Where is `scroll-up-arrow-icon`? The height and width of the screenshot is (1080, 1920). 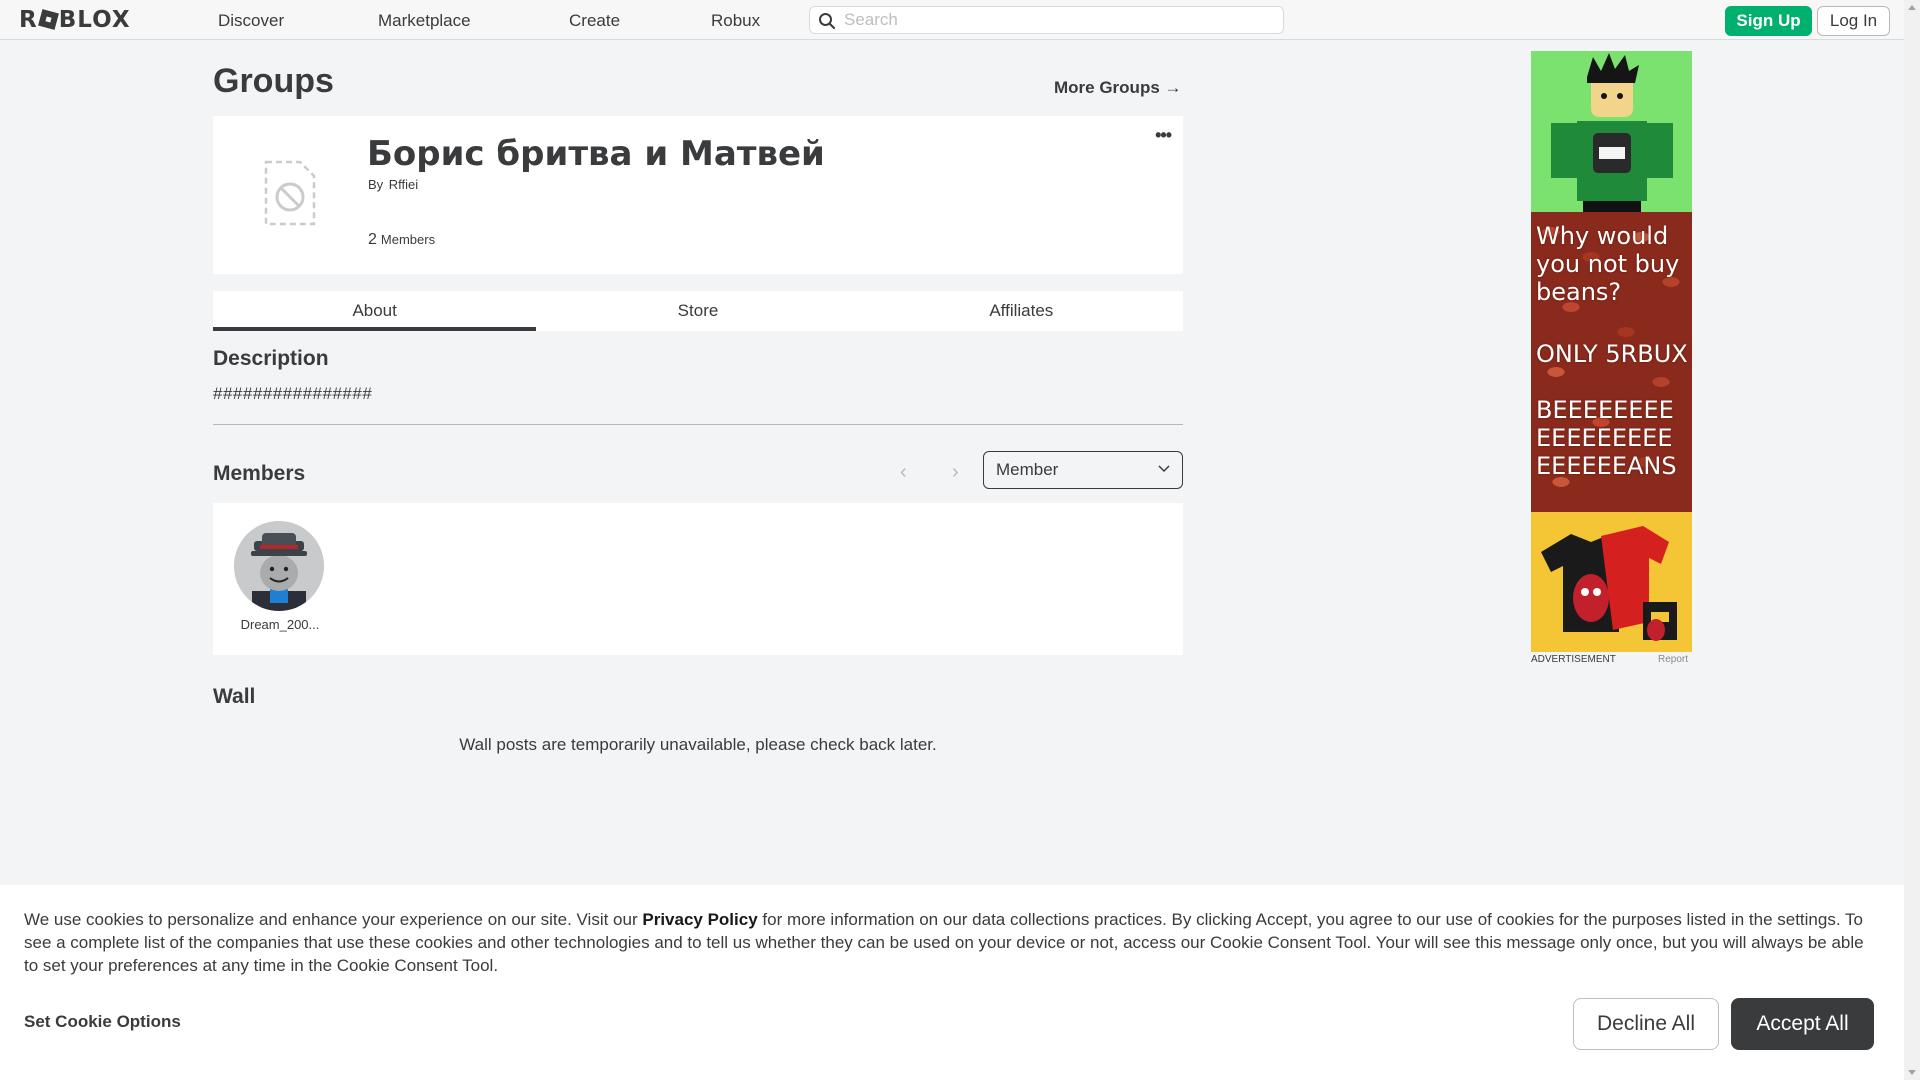 scroll-up-arrow-icon is located at coordinates (1912, 7).